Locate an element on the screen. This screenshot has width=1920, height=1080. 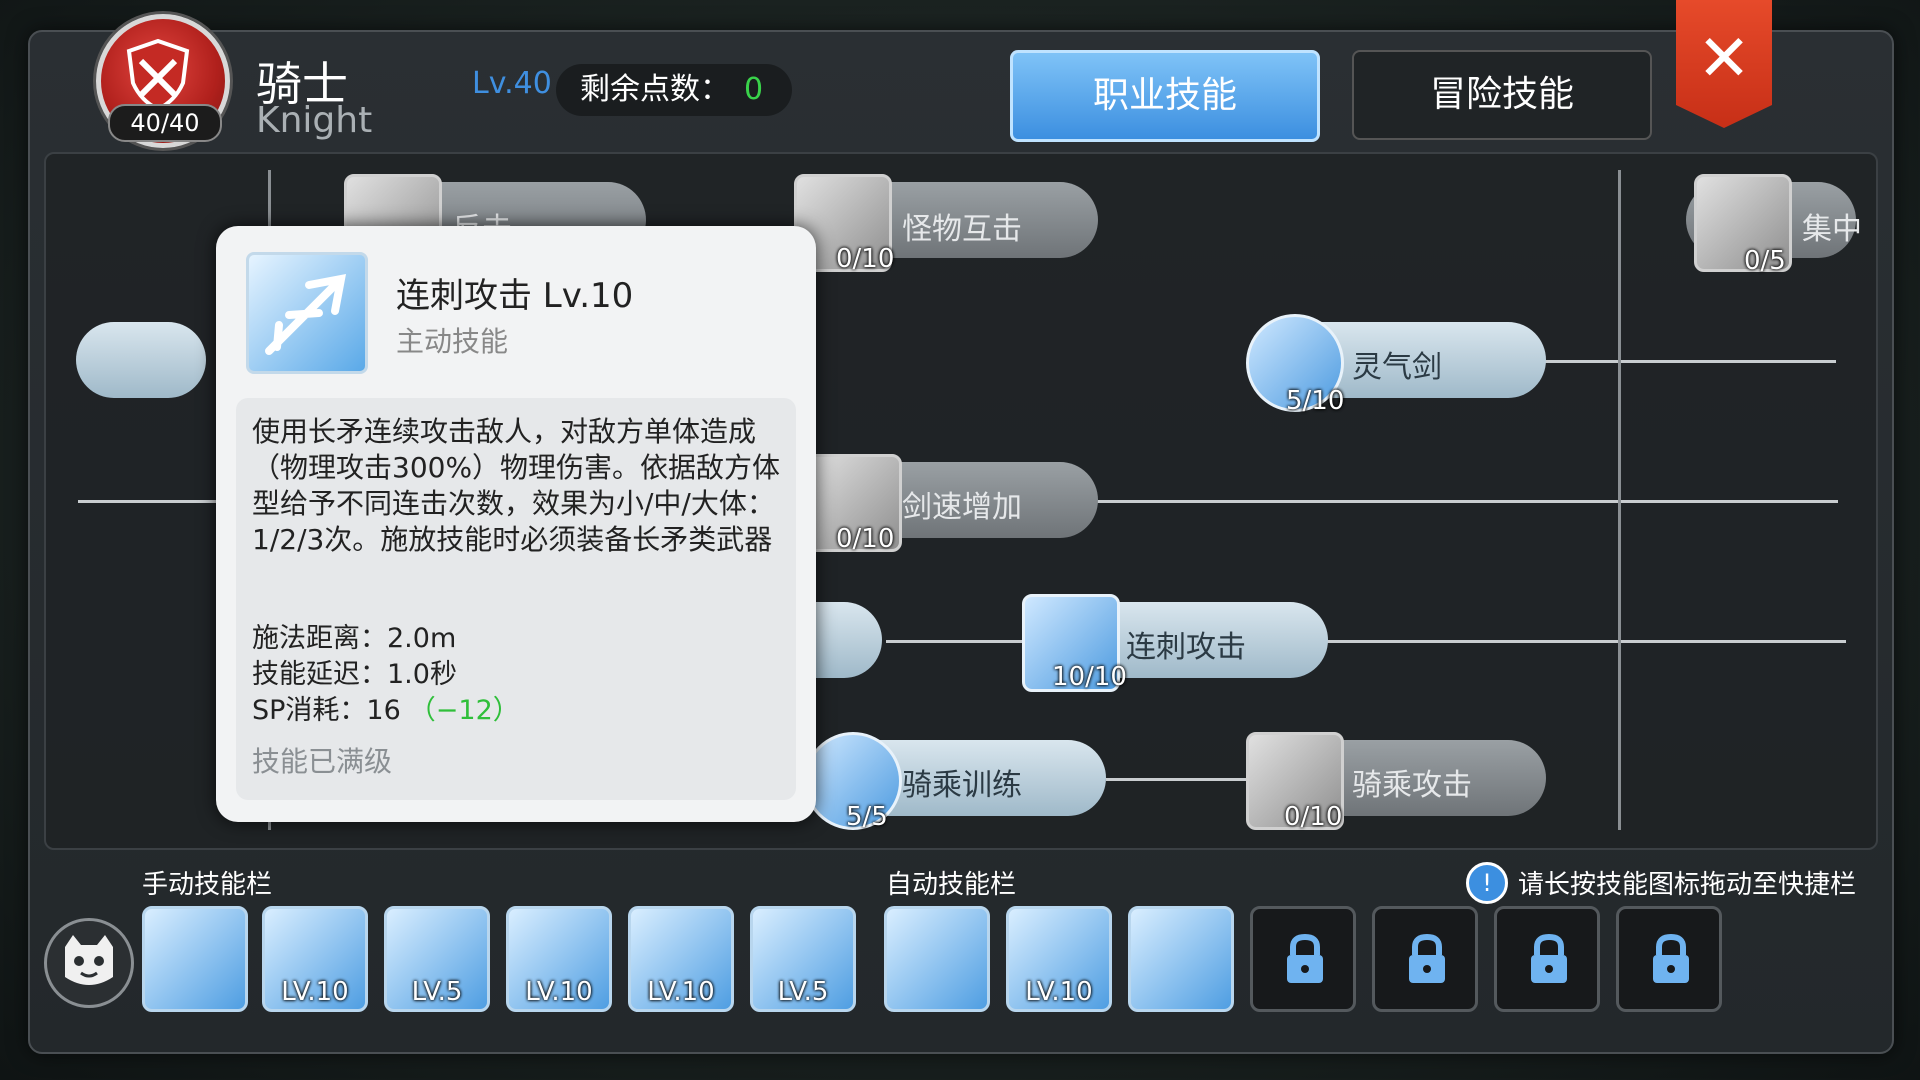
header: 40/40 骑士 Knight Lv.40 剩余点数： 0 职业技能 冒险技能 ✕ is located at coordinates (960, 75).